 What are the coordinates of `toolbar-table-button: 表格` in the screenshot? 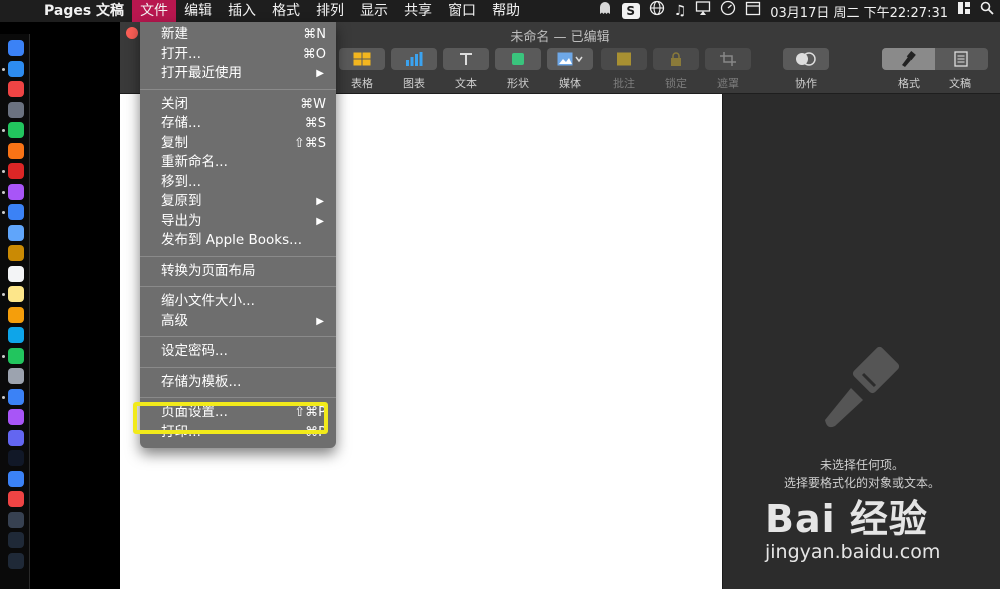 It's located at (362, 69).